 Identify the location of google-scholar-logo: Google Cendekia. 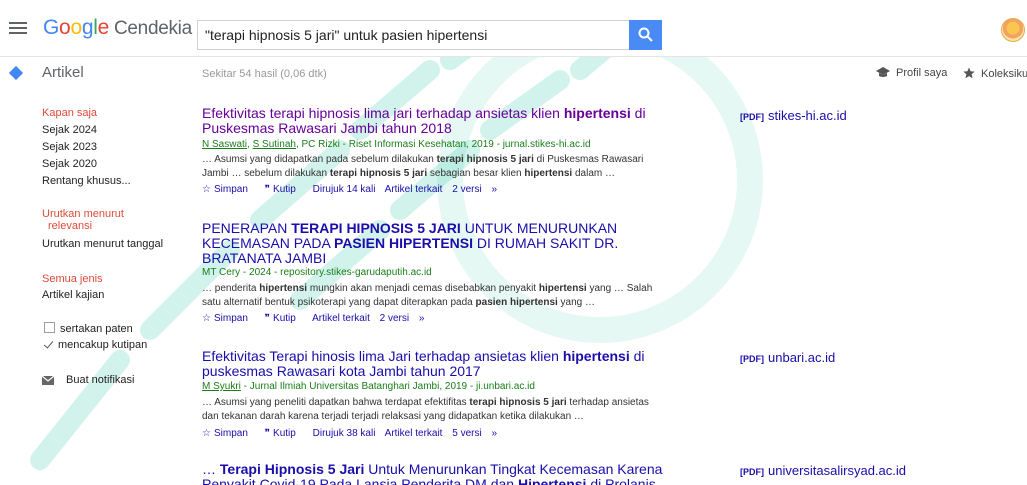
(117, 28).